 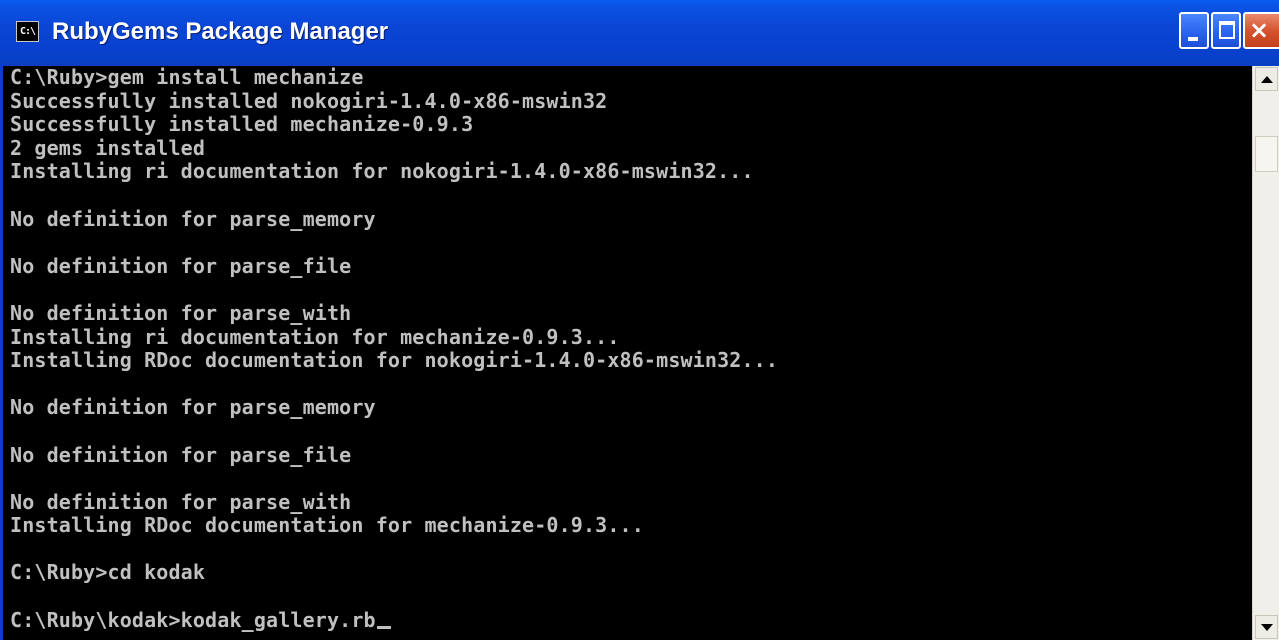 What do you see at coordinates (1265, 353) in the screenshot?
I see `vertical-scrollbar` at bounding box center [1265, 353].